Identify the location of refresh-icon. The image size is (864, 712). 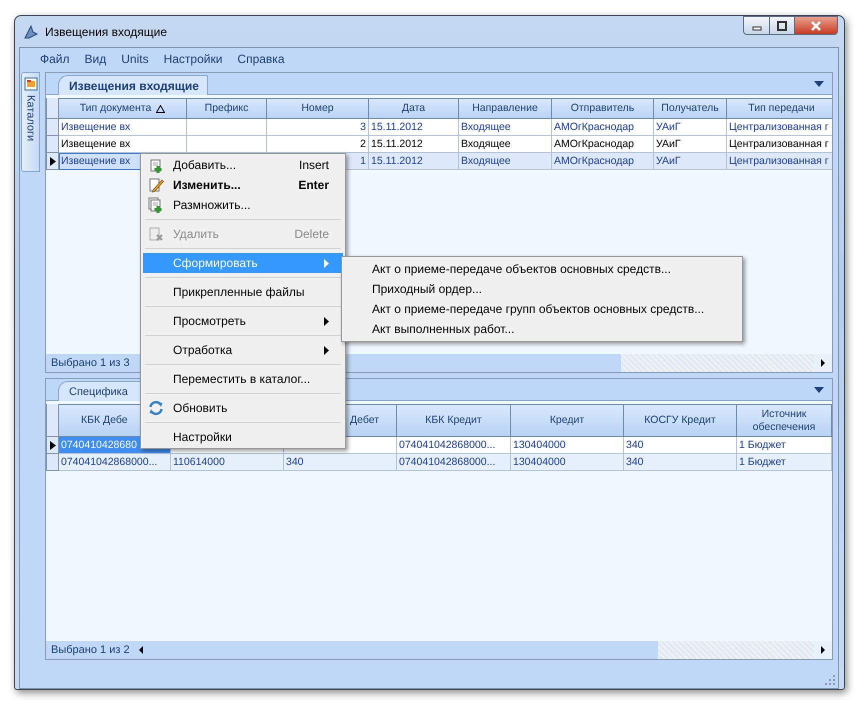
(156, 408).